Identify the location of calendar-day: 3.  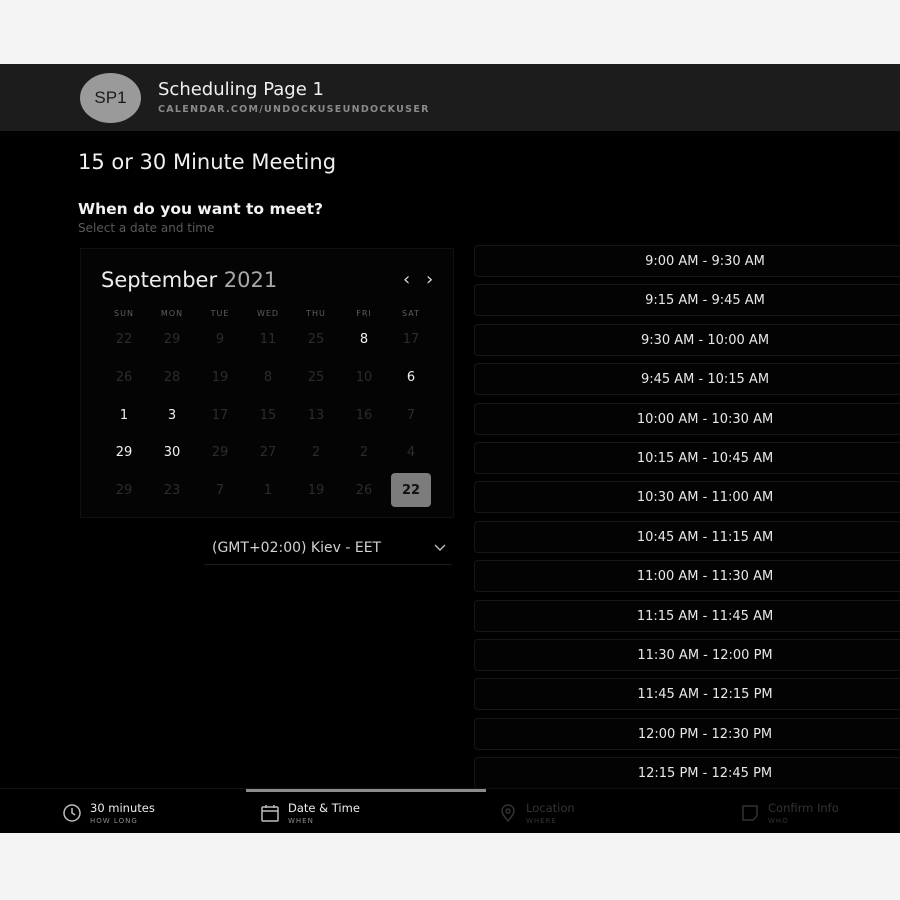
(172, 415).